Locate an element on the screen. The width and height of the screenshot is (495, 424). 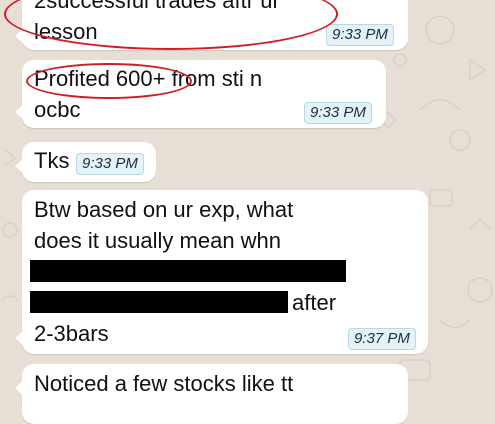
message-line: does it usually mean whn is located at coordinates (158, 240).